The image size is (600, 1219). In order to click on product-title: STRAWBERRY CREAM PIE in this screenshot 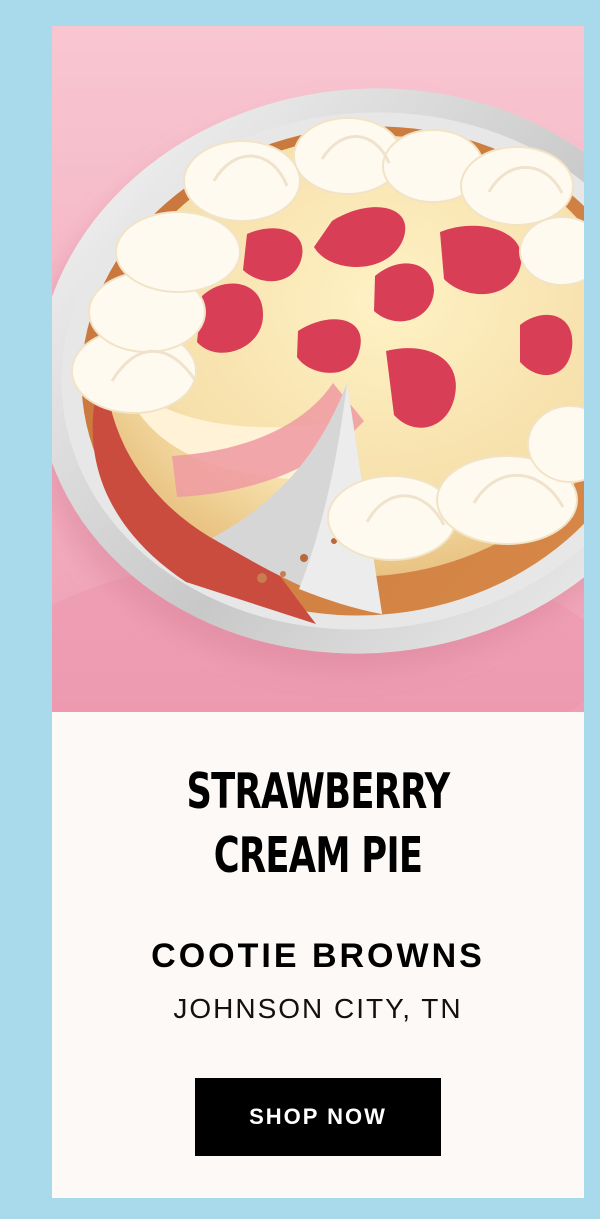, I will do `click(318, 824)`.